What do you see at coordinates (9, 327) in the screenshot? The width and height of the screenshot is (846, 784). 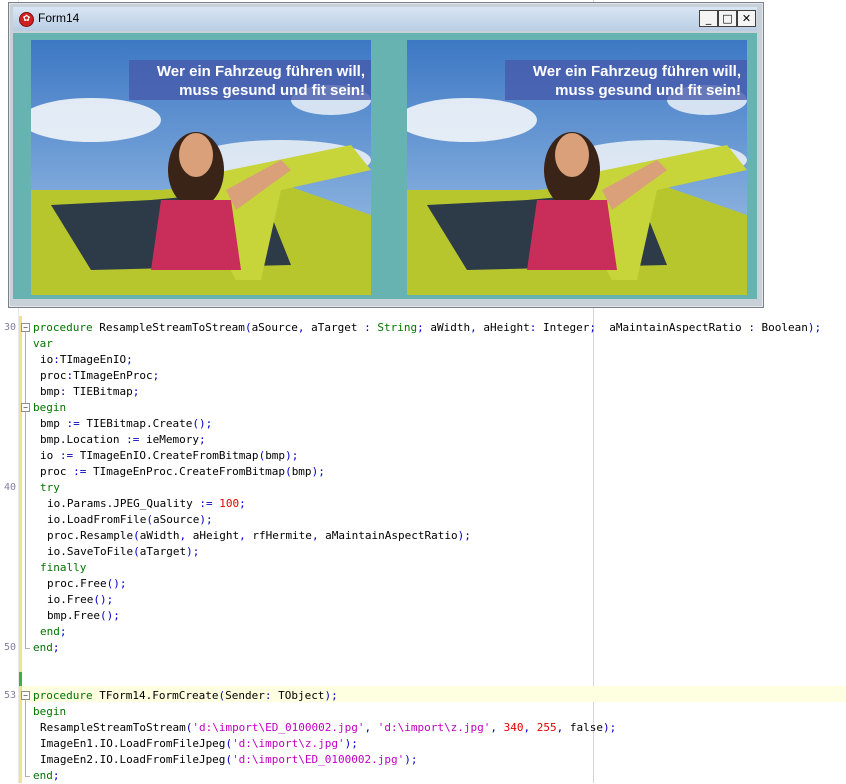 I see `line-number: 30` at bounding box center [9, 327].